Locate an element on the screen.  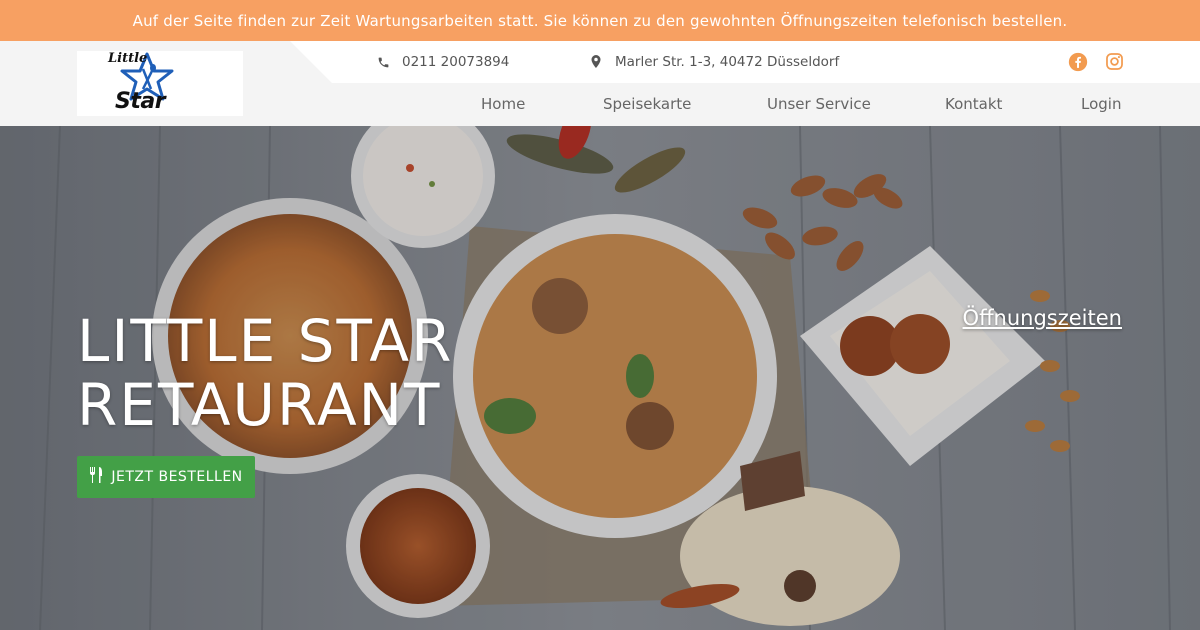
logo-text-top: Little is located at coordinates (128, 58).